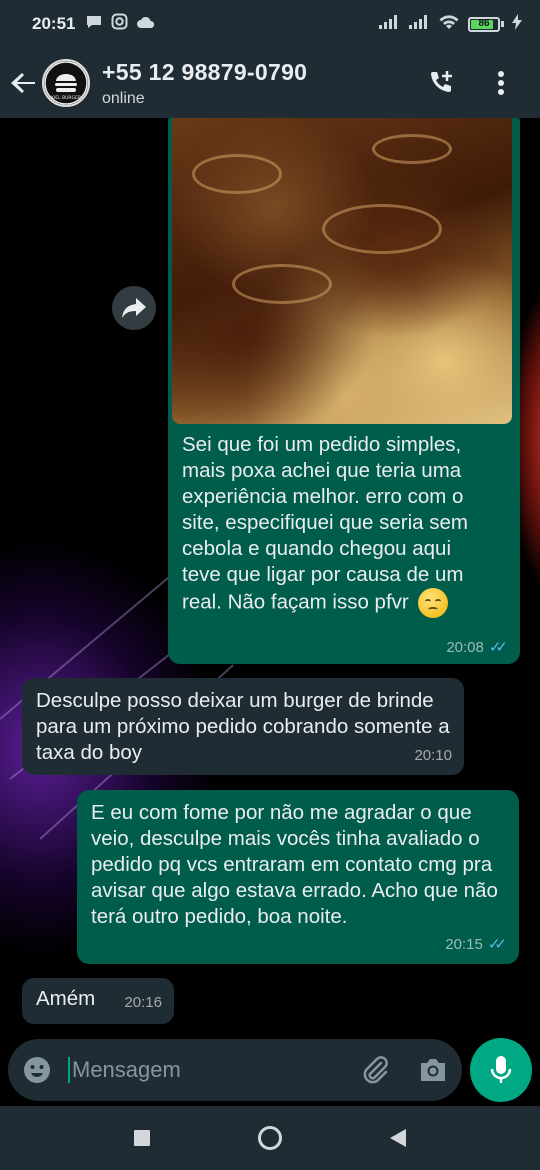 The height and width of the screenshot is (1170, 540). I want to click on recents-button, so click(142, 1138).